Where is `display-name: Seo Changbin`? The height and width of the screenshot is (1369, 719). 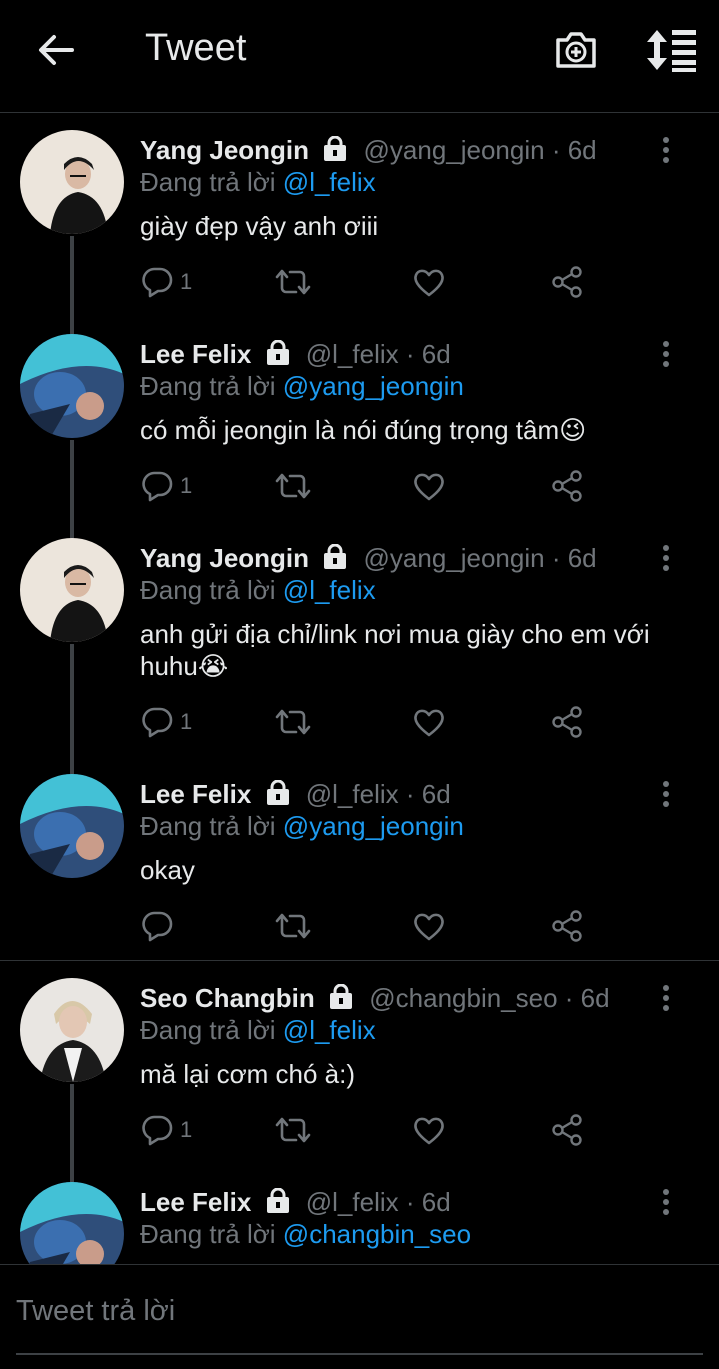 display-name: Seo Changbin is located at coordinates (227, 998).